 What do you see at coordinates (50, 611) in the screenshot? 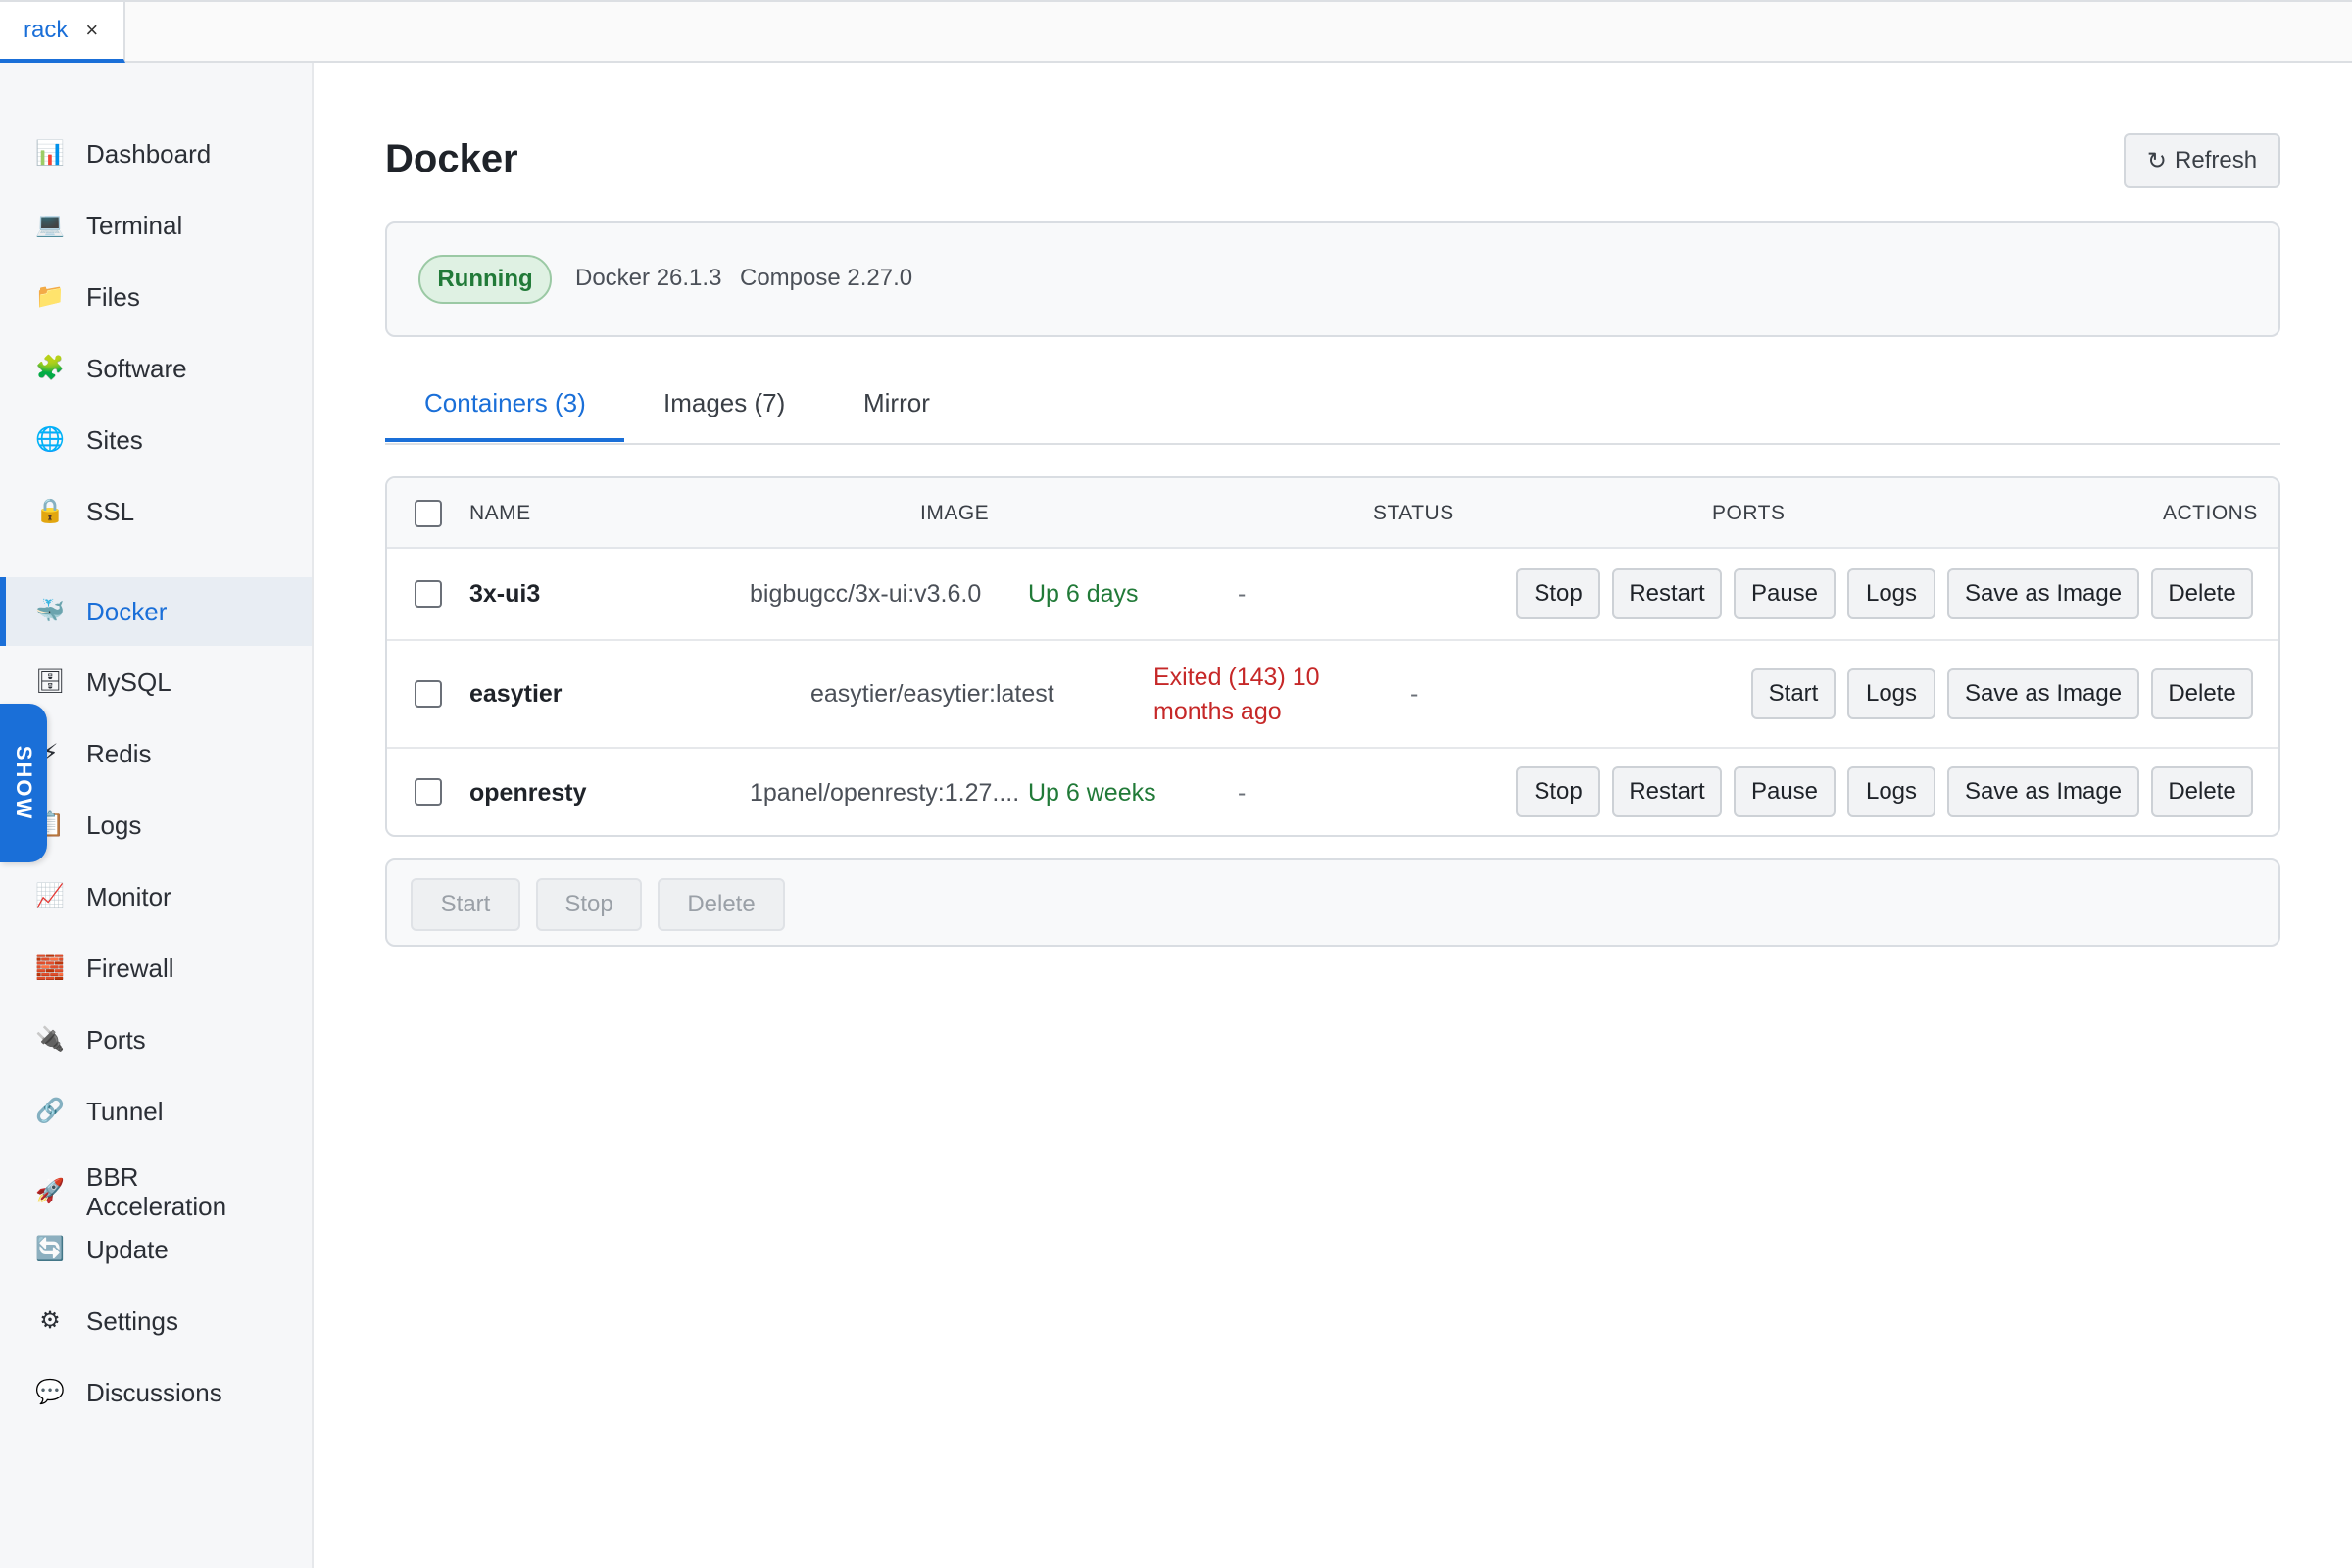
I see `whale-icon: 🐳` at bounding box center [50, 611].